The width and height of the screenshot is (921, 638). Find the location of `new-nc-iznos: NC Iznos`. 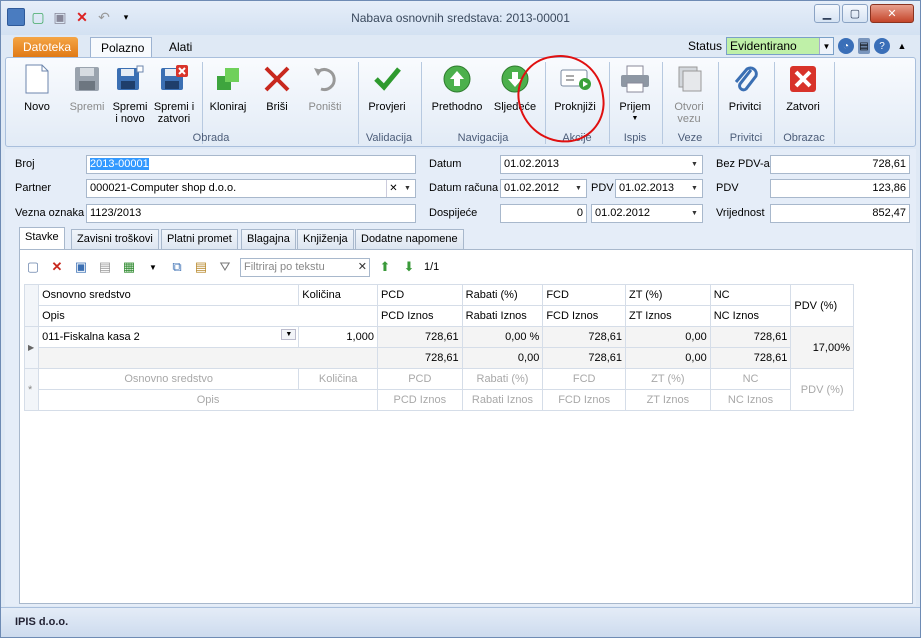

new-nc-iznos: NC Iznos is located at coordinates (750, 400).